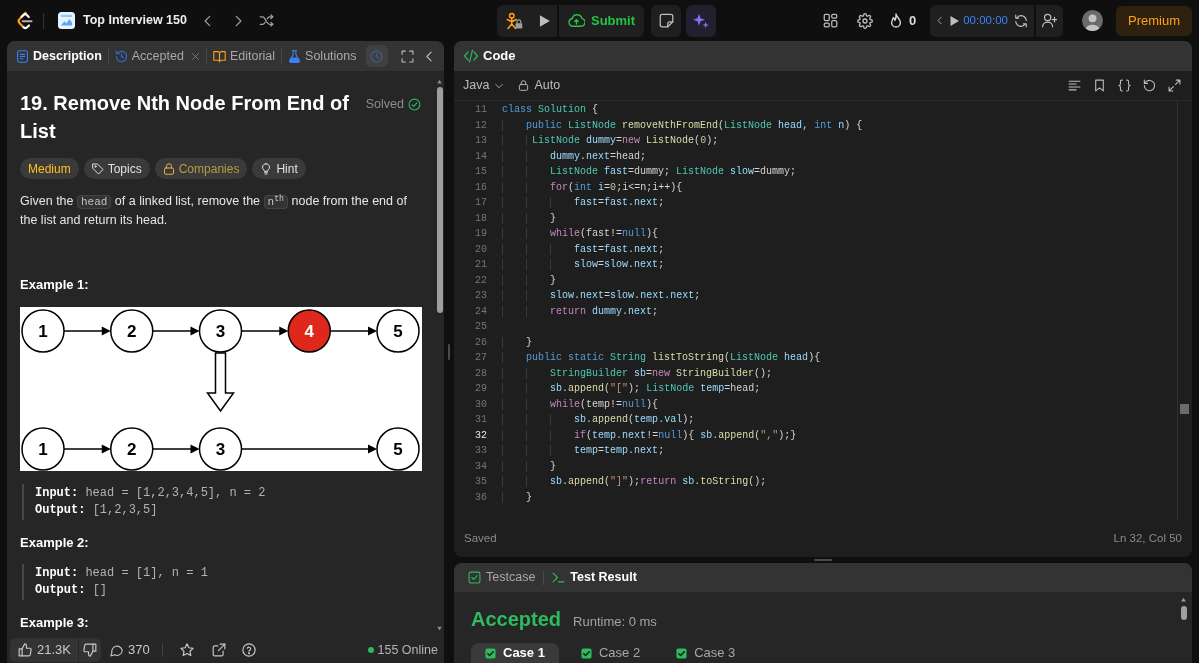  Describe the element at coordinates (480, 156) in the screenshot. I see `line-number: 14` at that location.